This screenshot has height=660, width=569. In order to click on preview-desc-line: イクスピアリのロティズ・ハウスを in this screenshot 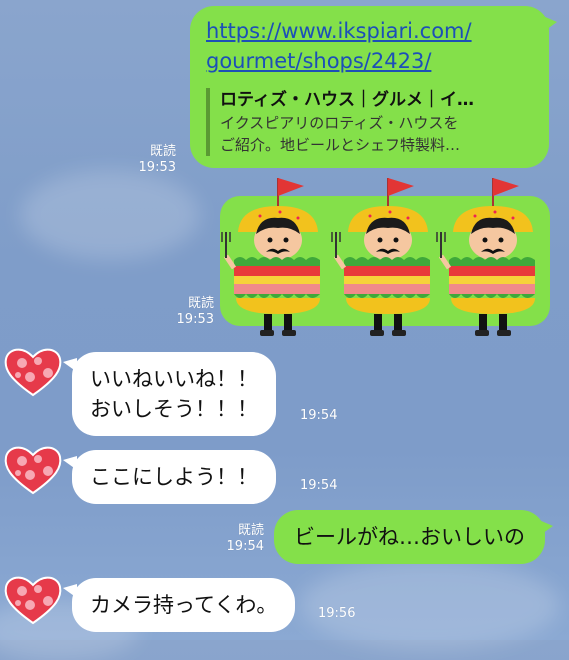, I will do `click(339, 123)`.